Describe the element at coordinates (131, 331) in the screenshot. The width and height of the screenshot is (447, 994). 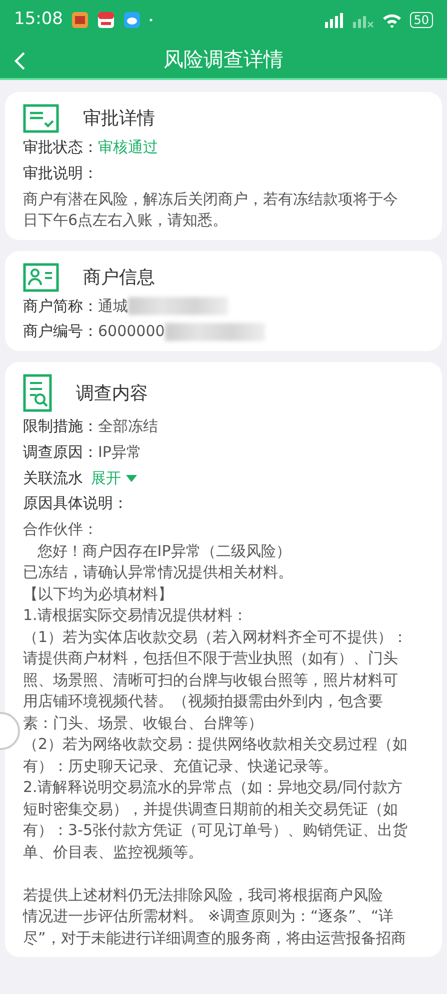
I see `field-value: 6000000` at that location.